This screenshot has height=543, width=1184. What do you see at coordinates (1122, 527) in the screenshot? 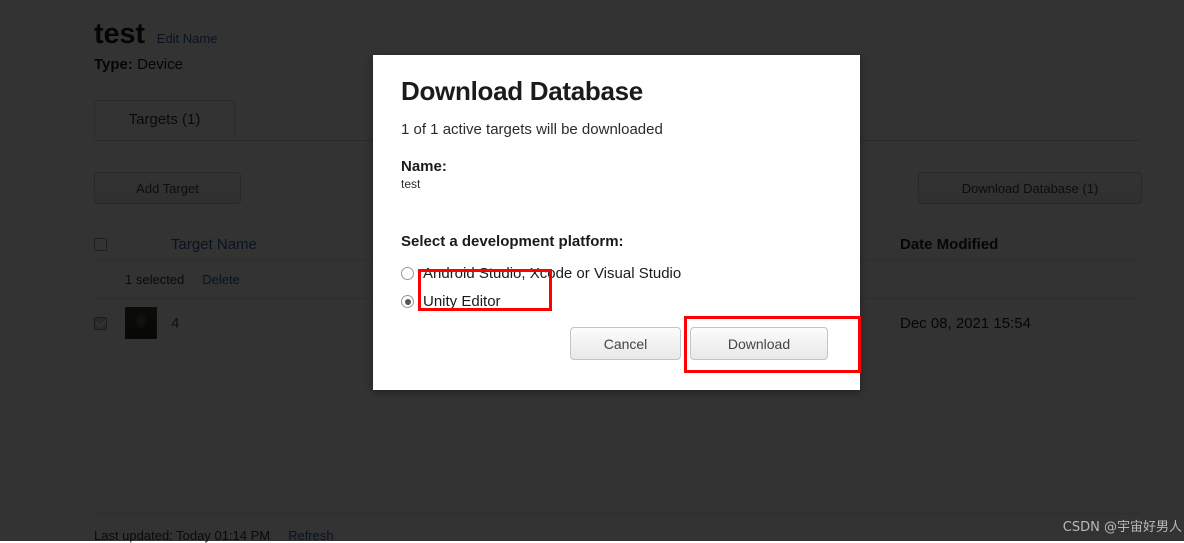
I see `csdn-watermark: CSDN @宇宙好男人` at bounding box center [1122, 527].